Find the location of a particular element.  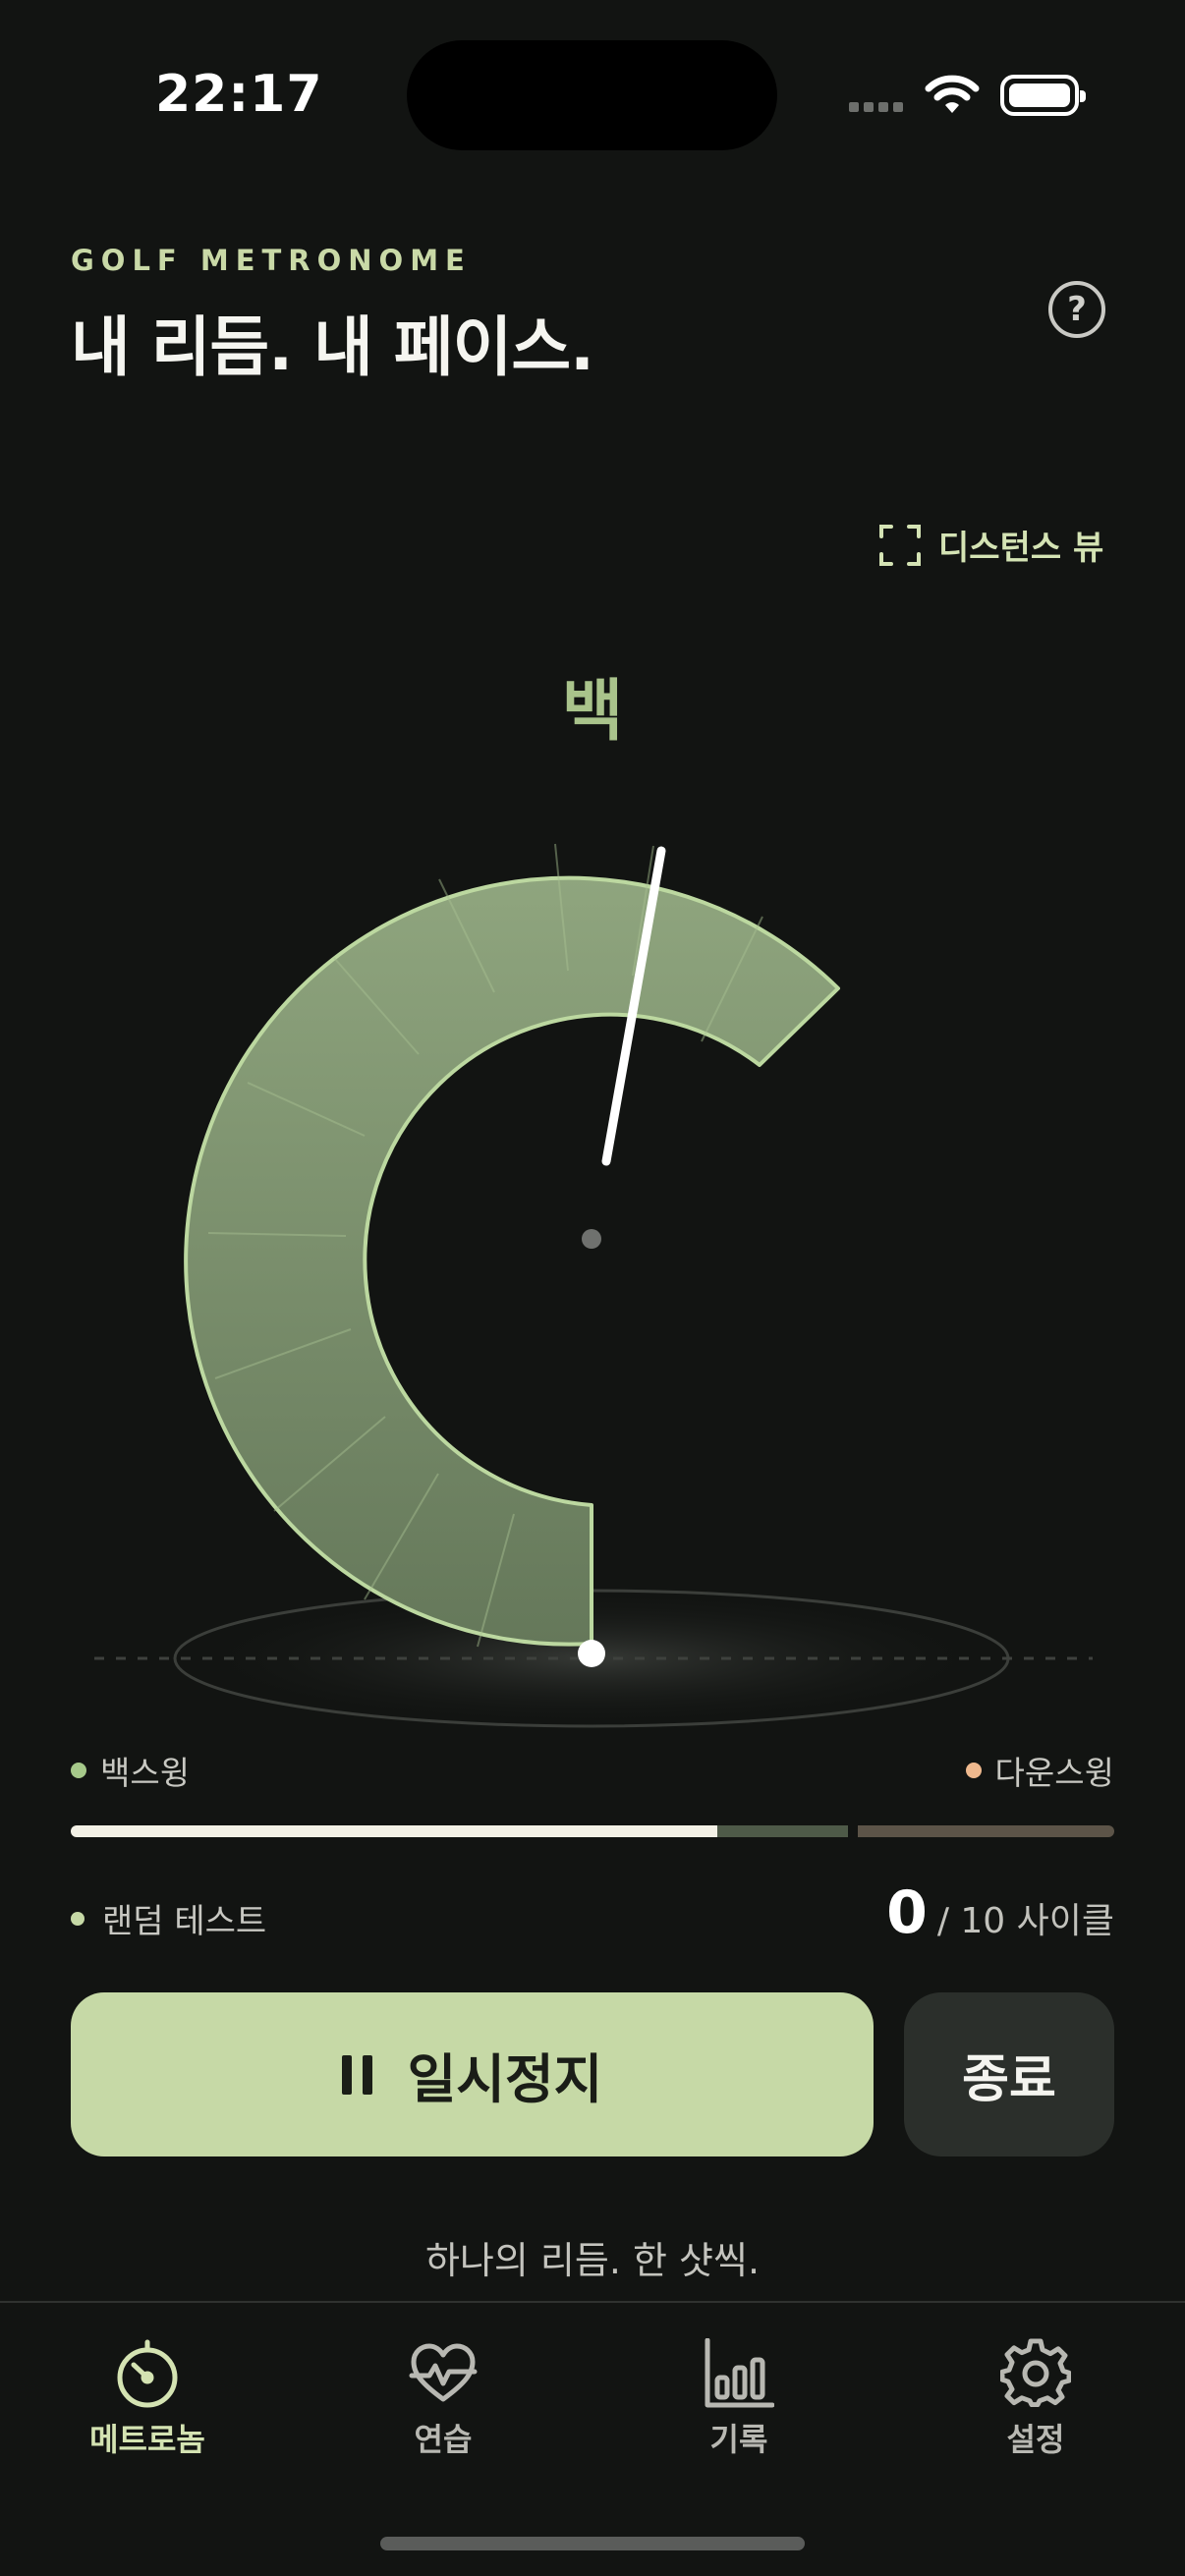

legend-backswing: 백스윙 is located at coordinates (131, 1770).